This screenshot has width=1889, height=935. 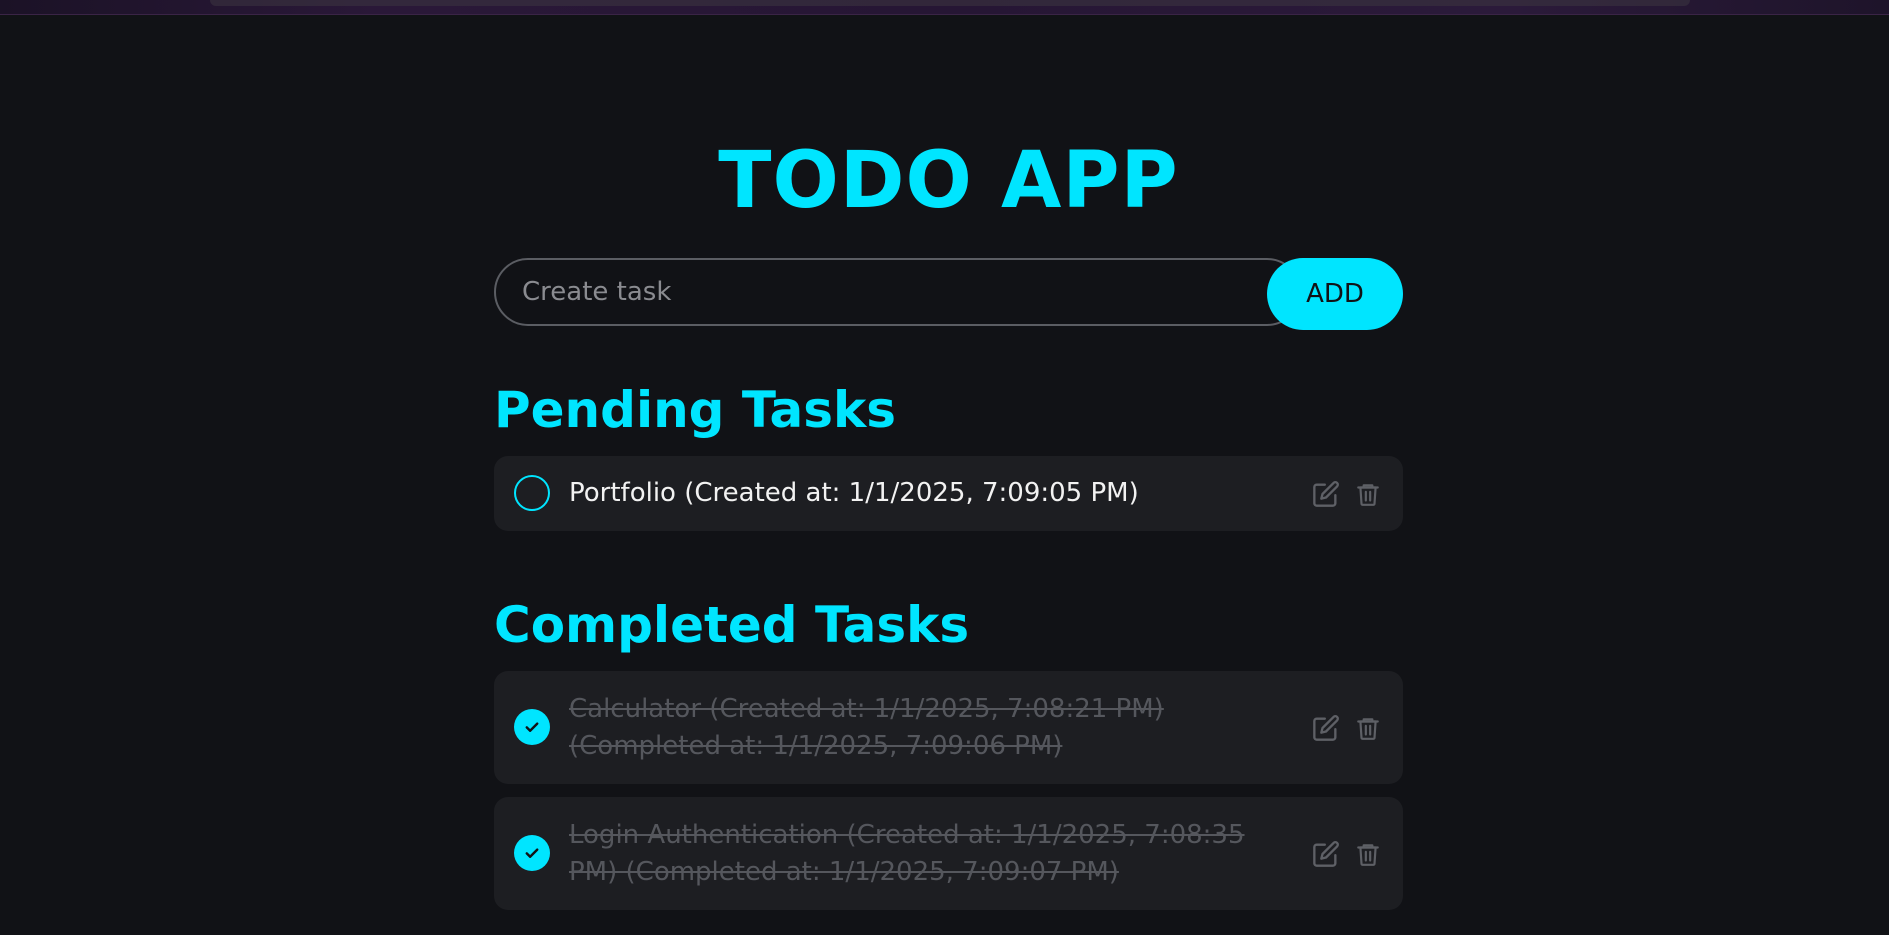 What do you see at coordinates (897, 292) in the screenshot?
I see `create-task-input` at bounding box center [897, 292].